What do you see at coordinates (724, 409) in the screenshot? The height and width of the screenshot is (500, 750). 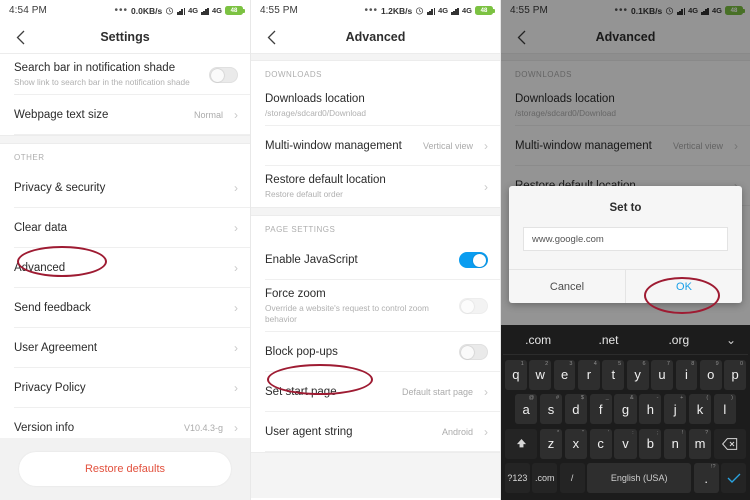 I see `key-l: ) l` at bounding box center [724, 409].